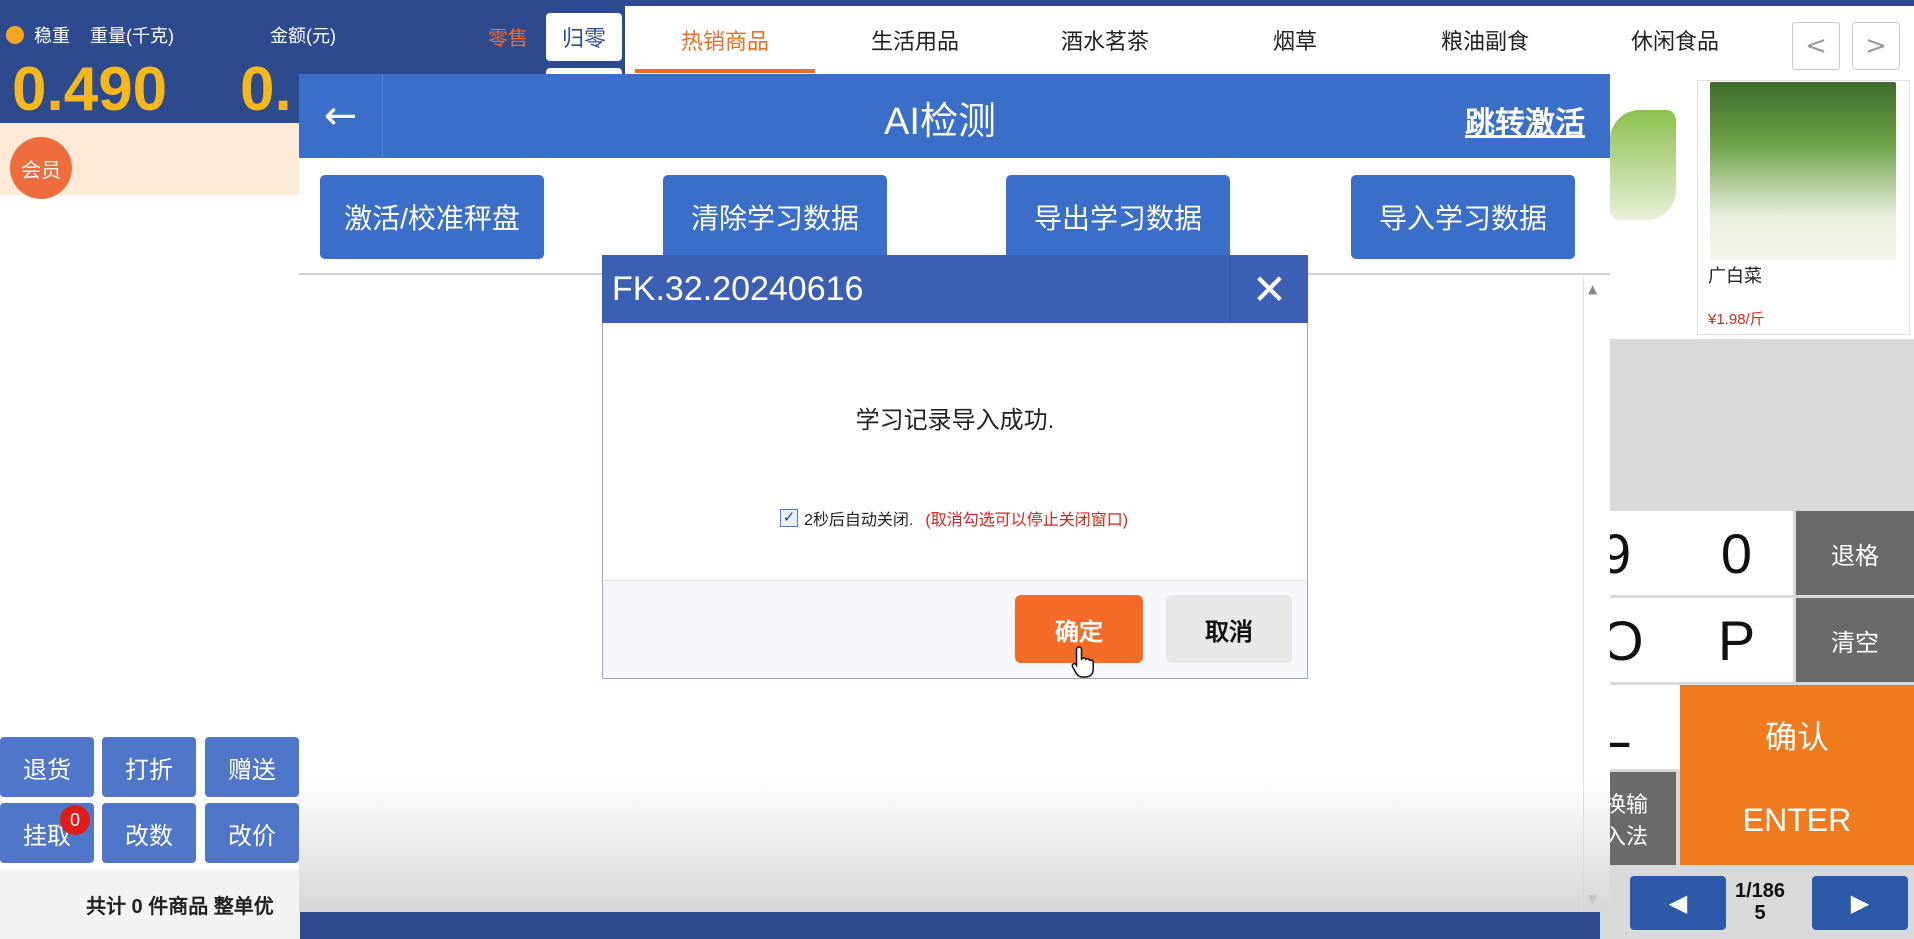 The width and height of the screenshot is (1914, 939). What do you see at coordinates (1626, 804) in the screenshot?
I see `input-method-label-1: 换输` at bounding box center [1626, 804].